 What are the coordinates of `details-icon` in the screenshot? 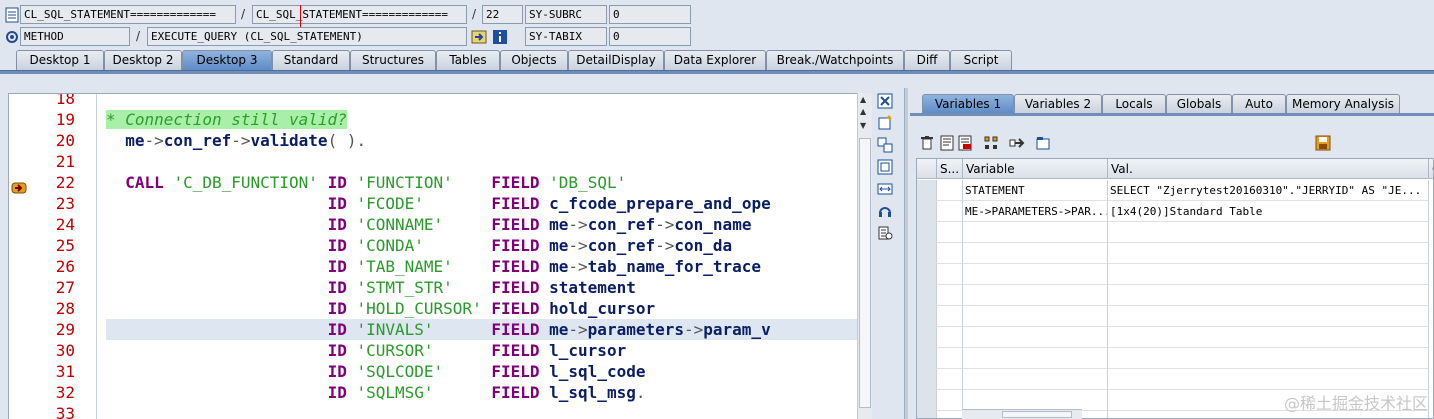 It's located at (947, 144).